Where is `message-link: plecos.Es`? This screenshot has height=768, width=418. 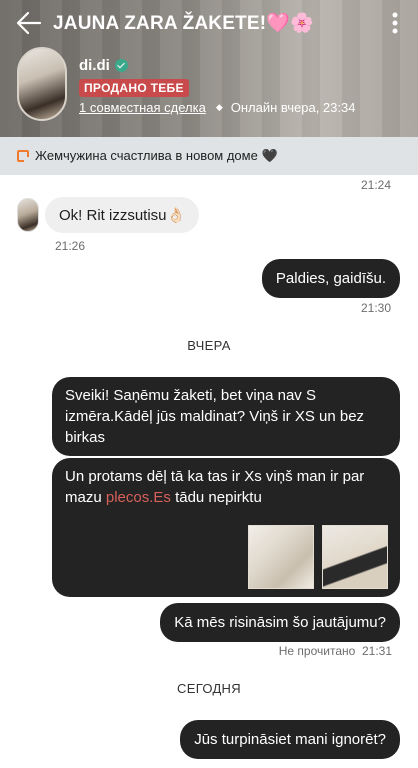
message-link: plecos.Es is located at coordinates (138, 497).